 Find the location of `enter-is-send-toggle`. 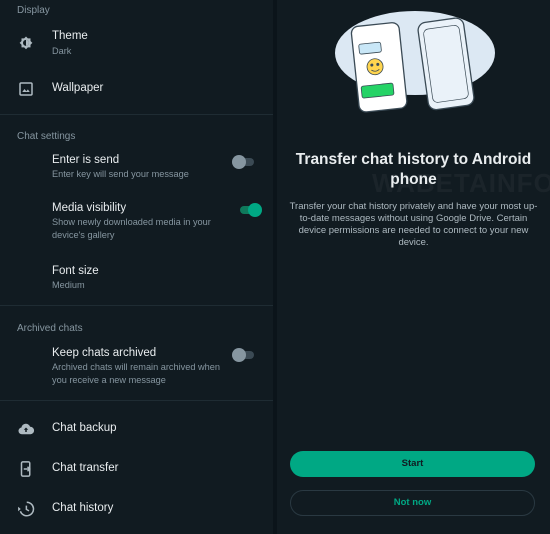

enter-is-send-toggle is located at coordinates (244, 162).